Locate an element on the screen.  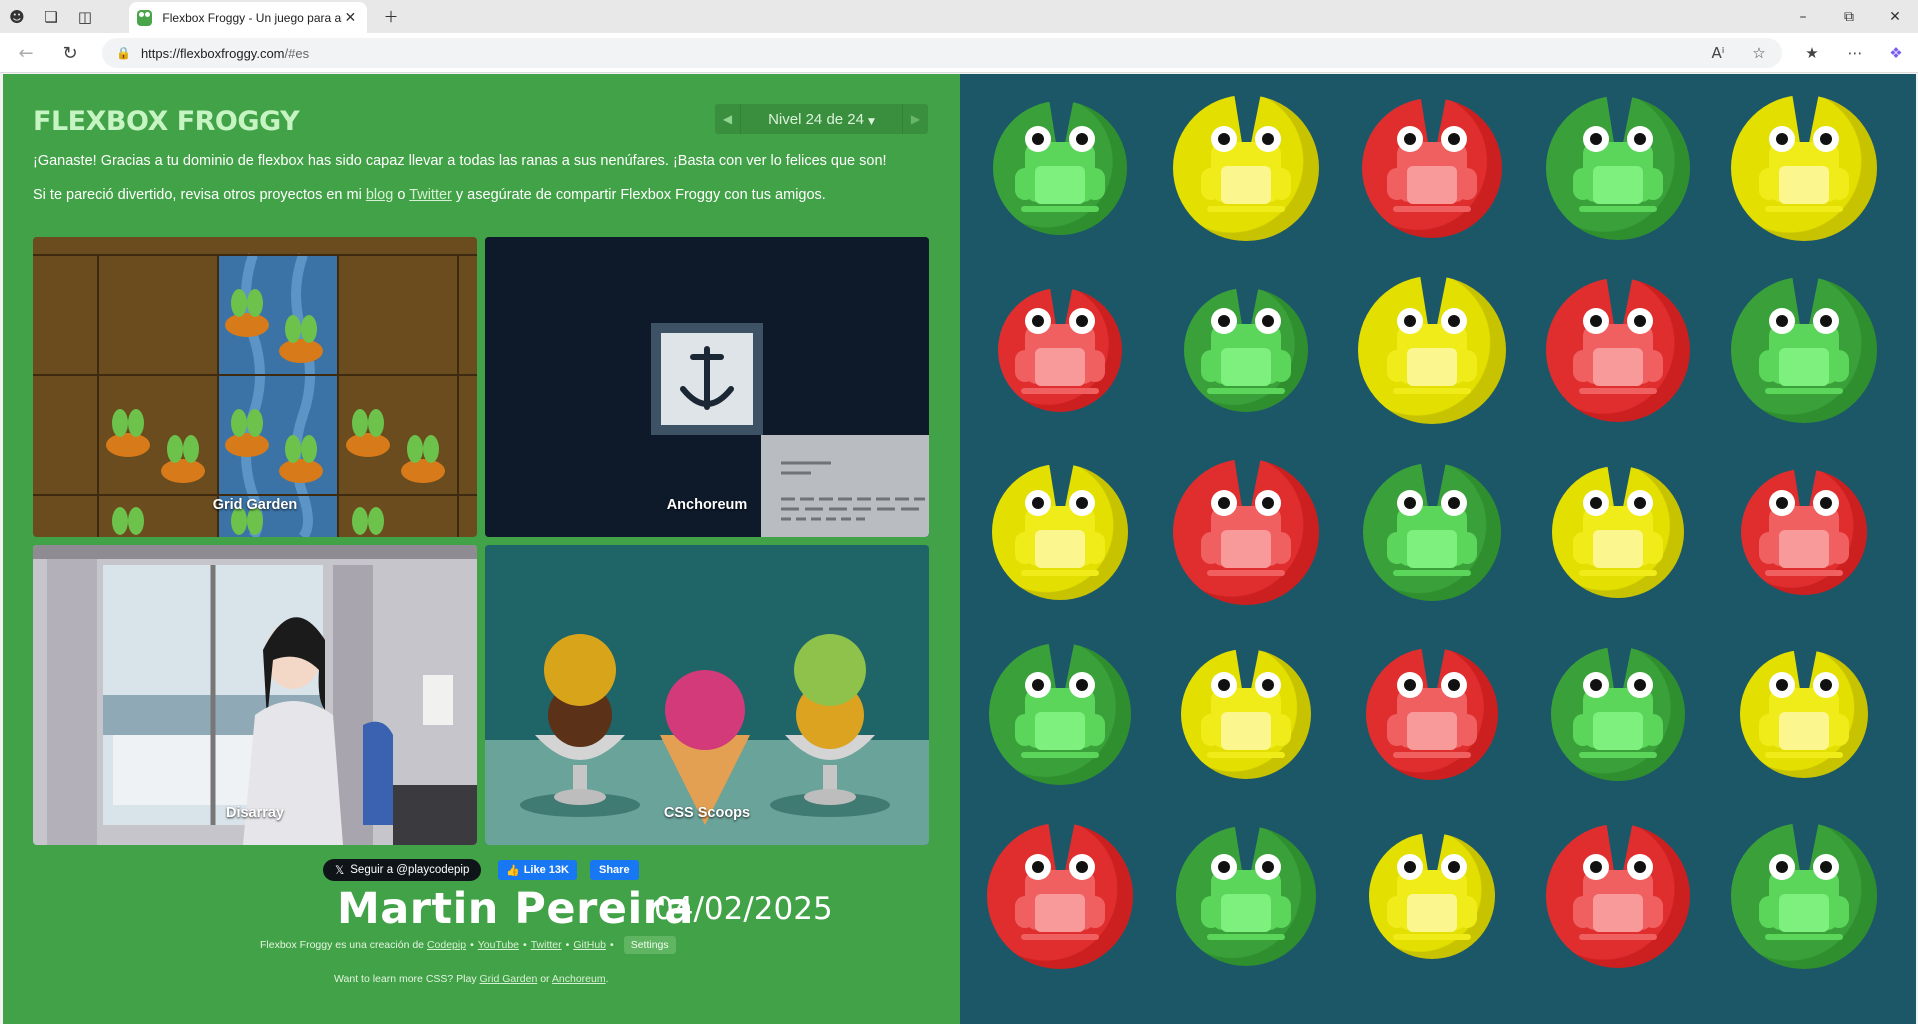
settings-button: Settings is located at coordinates (649, 945).